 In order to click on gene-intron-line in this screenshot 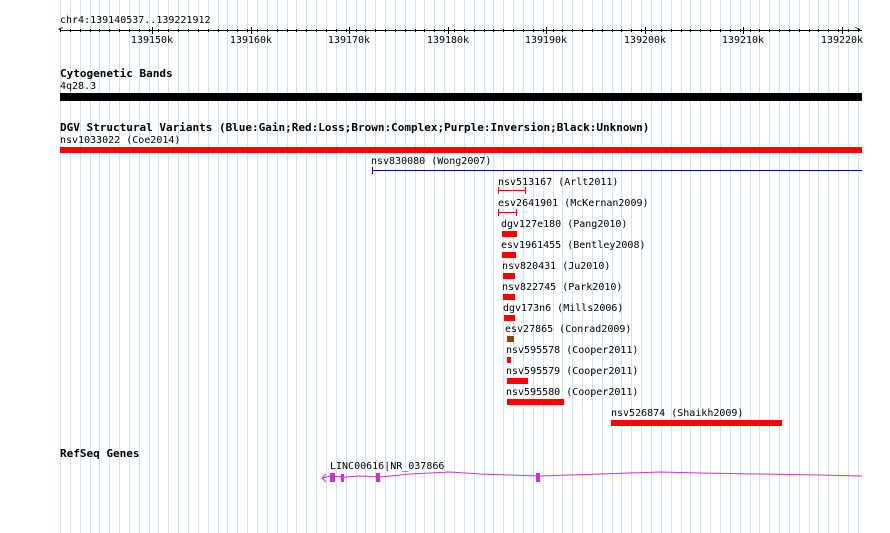, I will do `click(592, 475)`.